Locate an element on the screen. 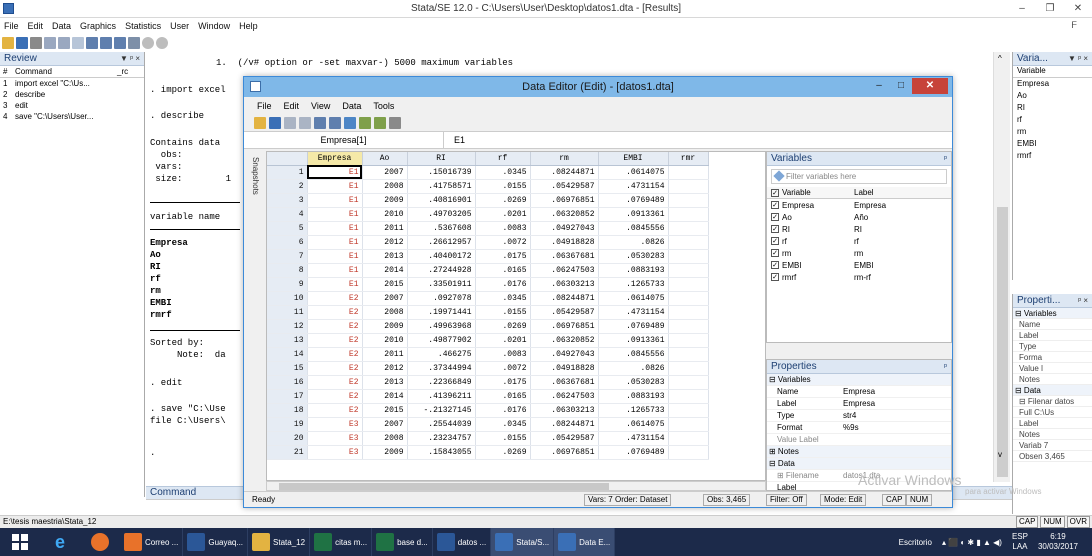  ie-button: e is located at coordinates (60, 542).